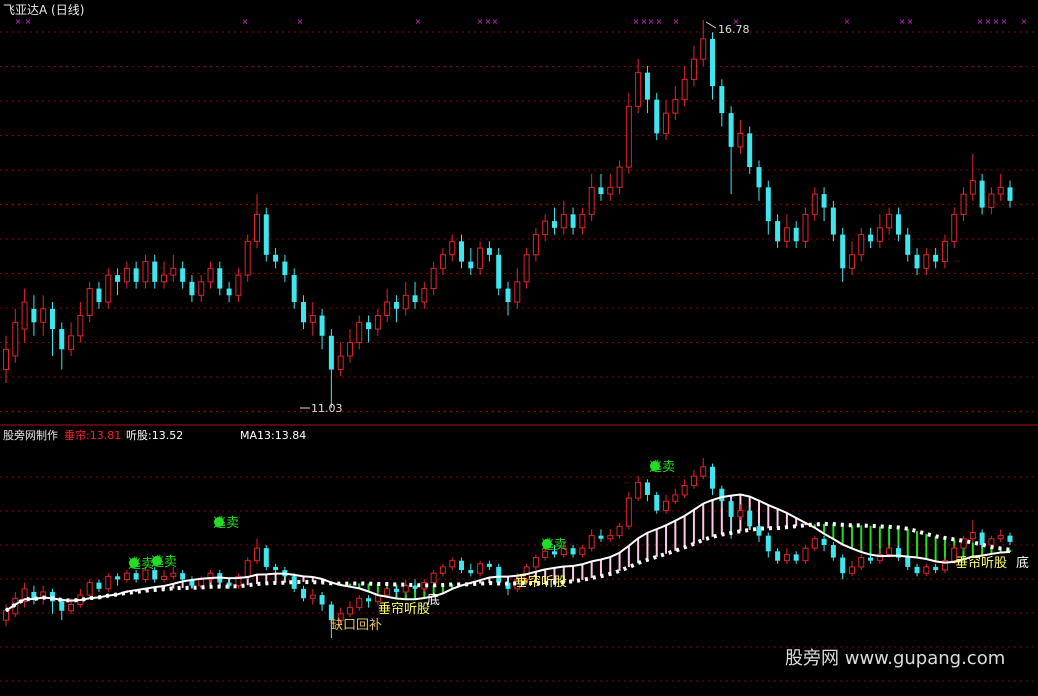  What do you see at coordinates (1022, 563) in the screenshot?
I see `signal-bottom-2: 底` at bounding box center [1022, 563].